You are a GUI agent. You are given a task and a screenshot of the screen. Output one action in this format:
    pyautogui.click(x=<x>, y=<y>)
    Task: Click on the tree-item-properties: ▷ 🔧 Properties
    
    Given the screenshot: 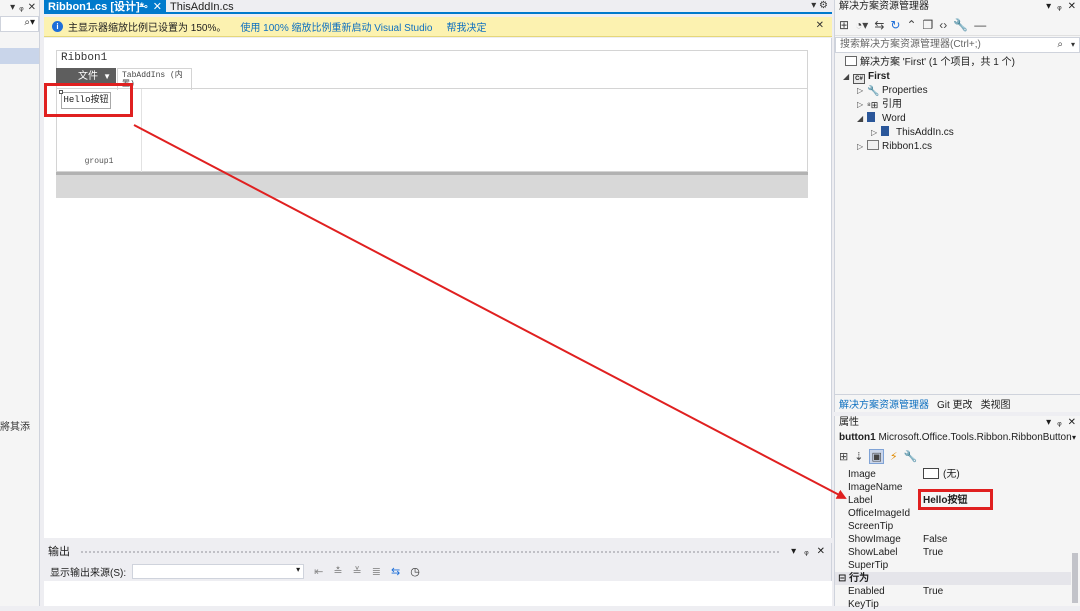 What is the action you would take?
    pyautogui.click(x=892, y=91)
    